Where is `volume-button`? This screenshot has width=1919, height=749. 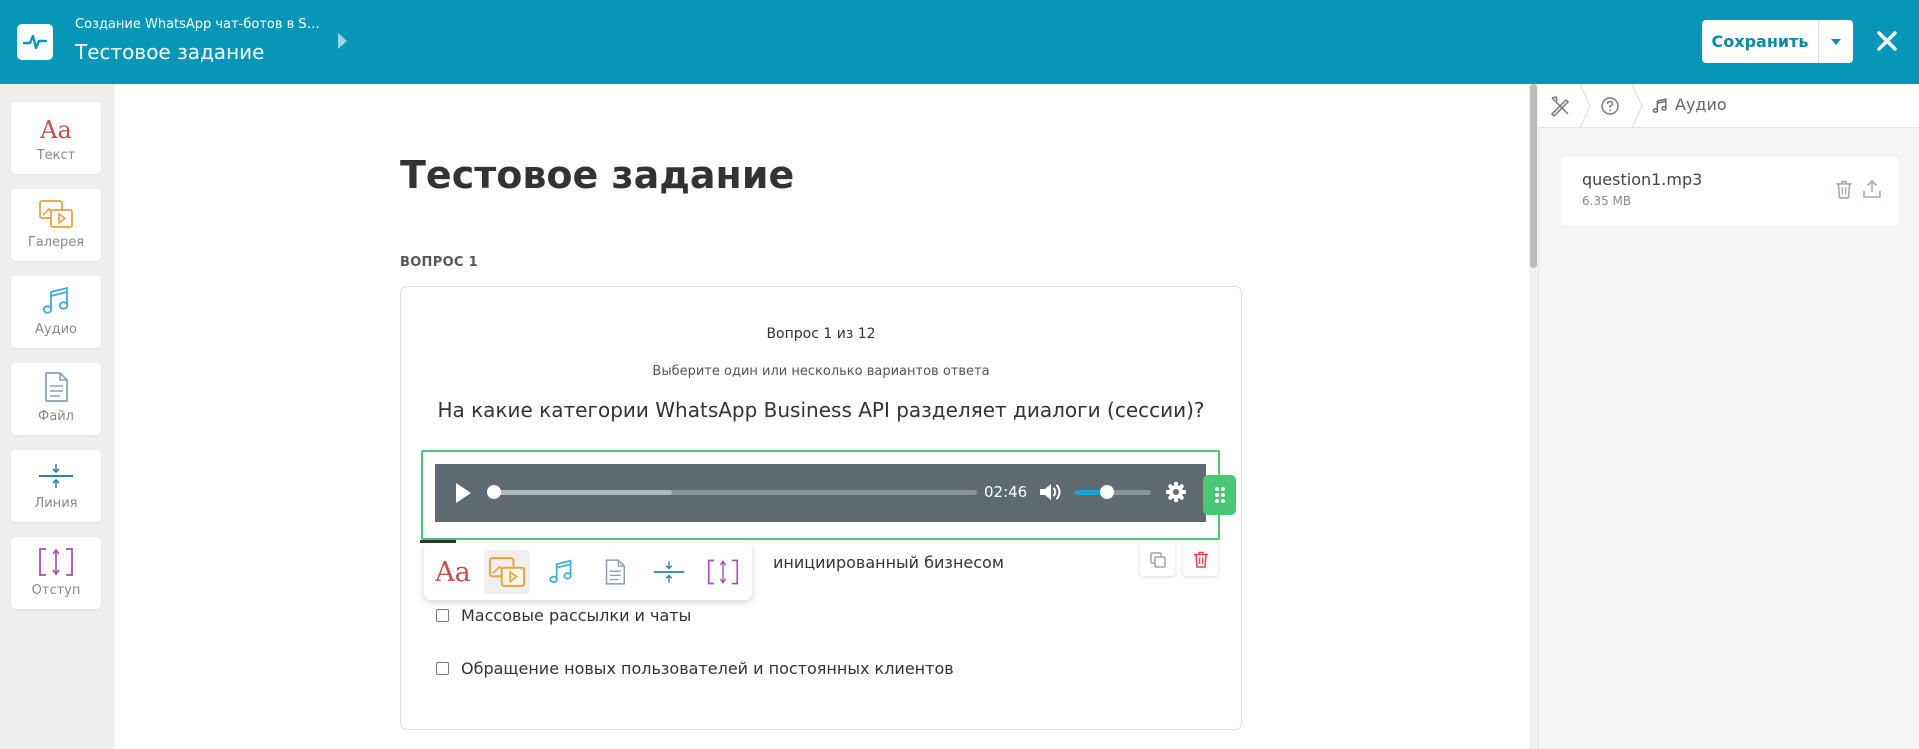
volume-button is located at coordinates (1051, 492).